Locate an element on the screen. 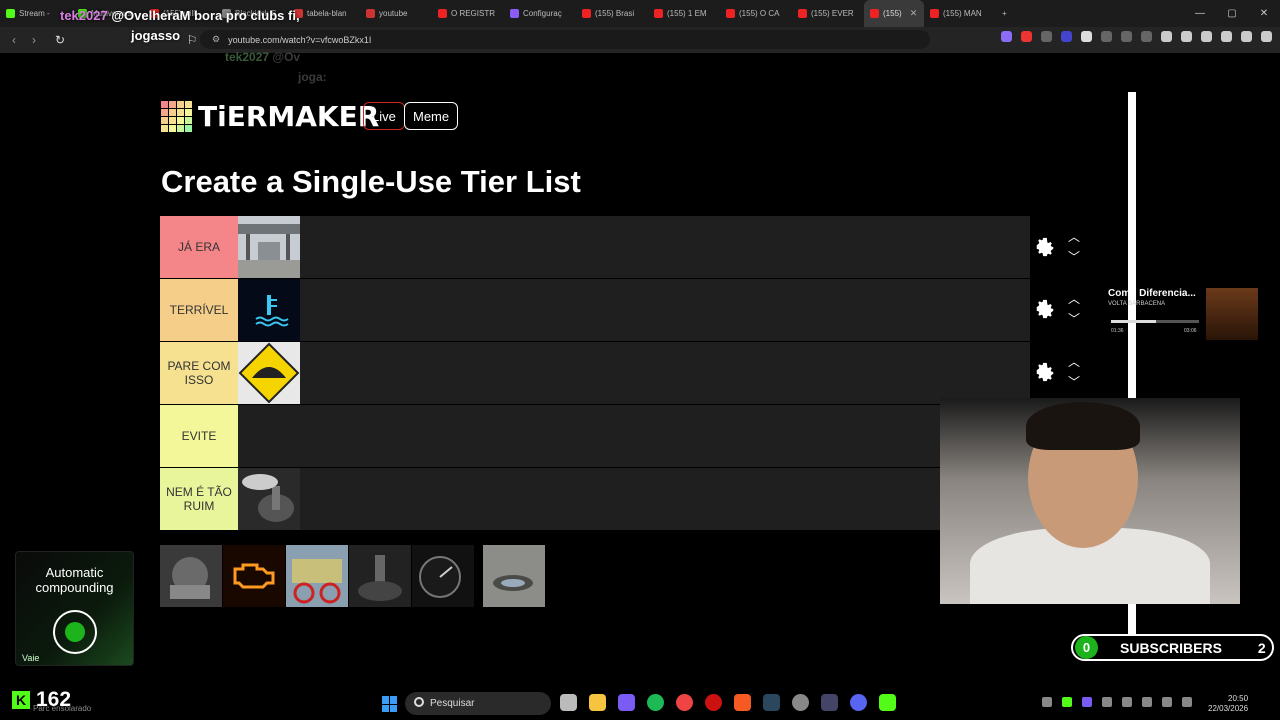 This screenshot has height=720, width=1280. gas-station-image is located at coordinates (269, 247).